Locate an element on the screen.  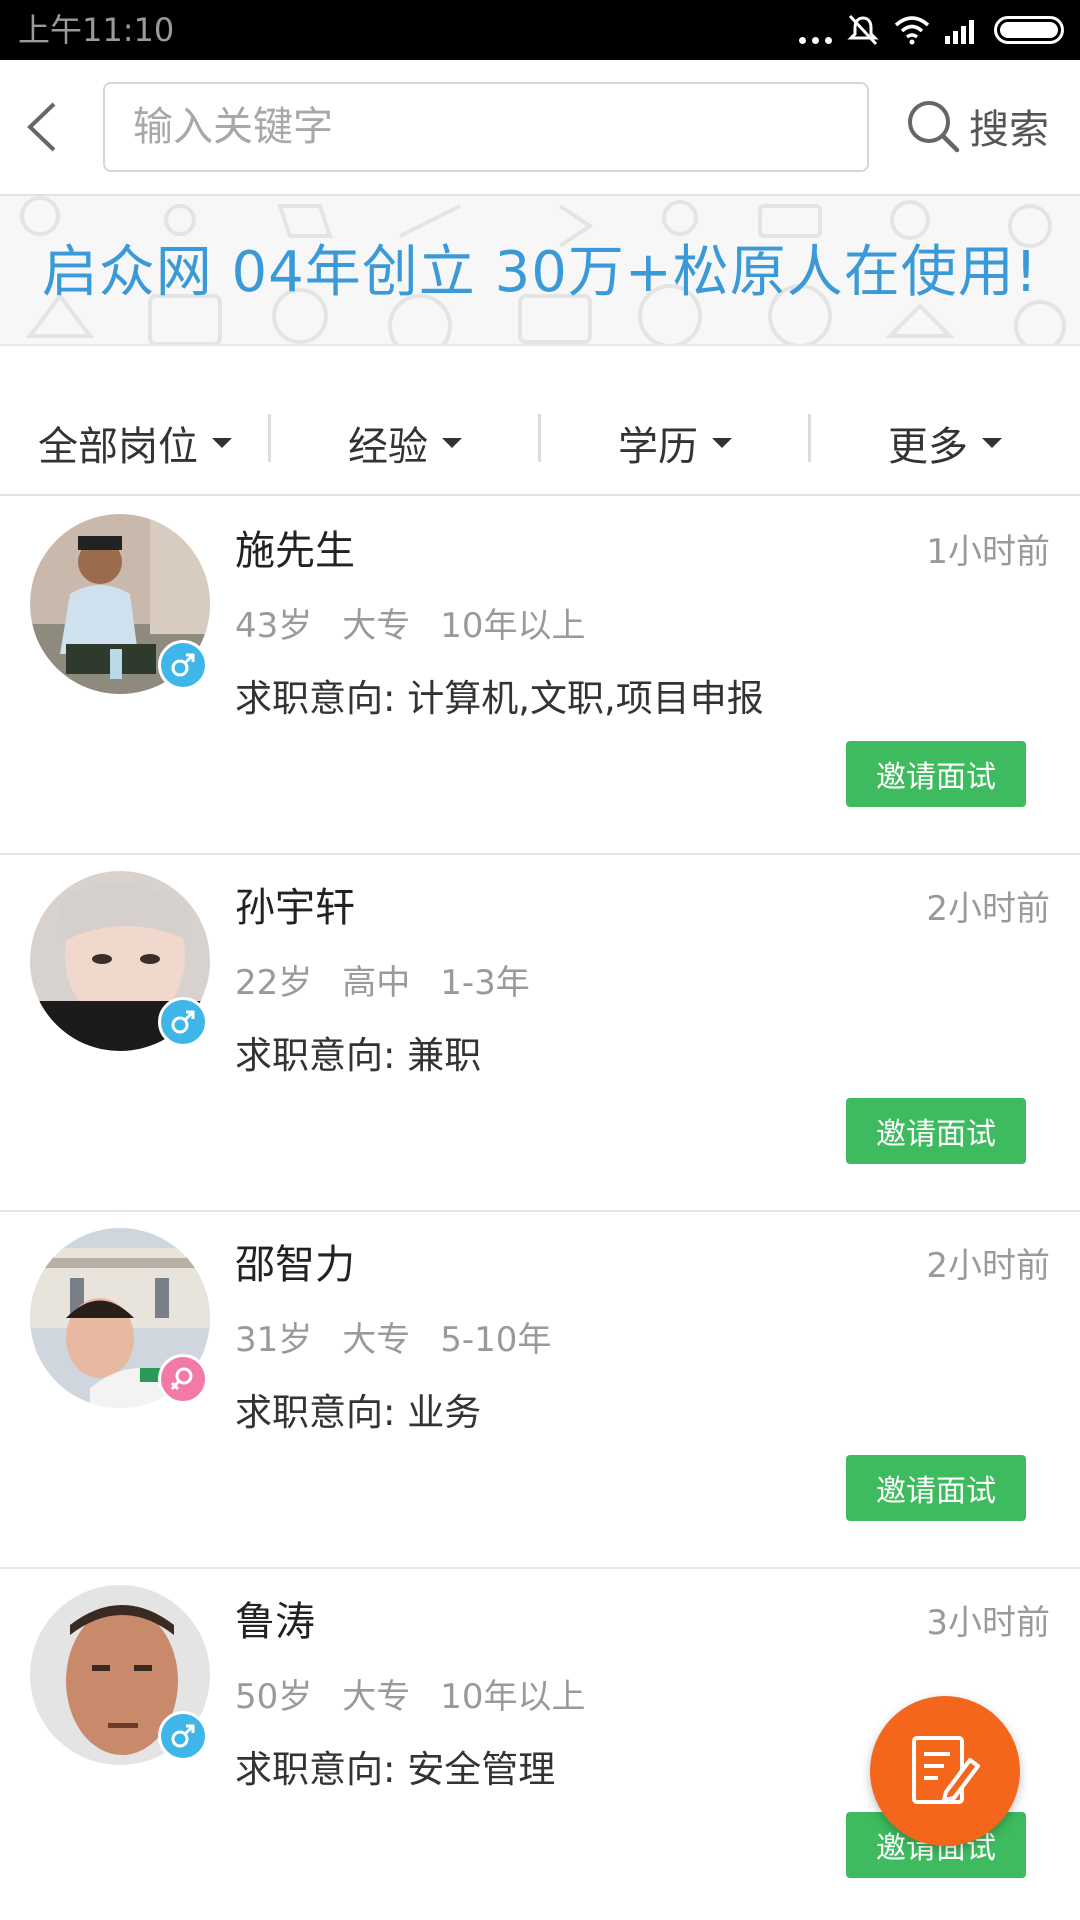
female-icon is located at coordinates (183, 1379).